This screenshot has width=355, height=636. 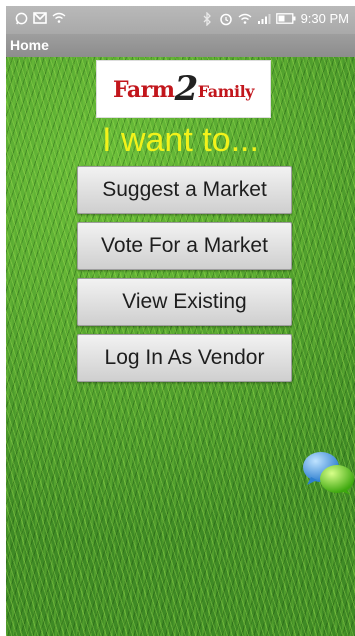 I want to click on signal-icon, so click(x=264, y=19).